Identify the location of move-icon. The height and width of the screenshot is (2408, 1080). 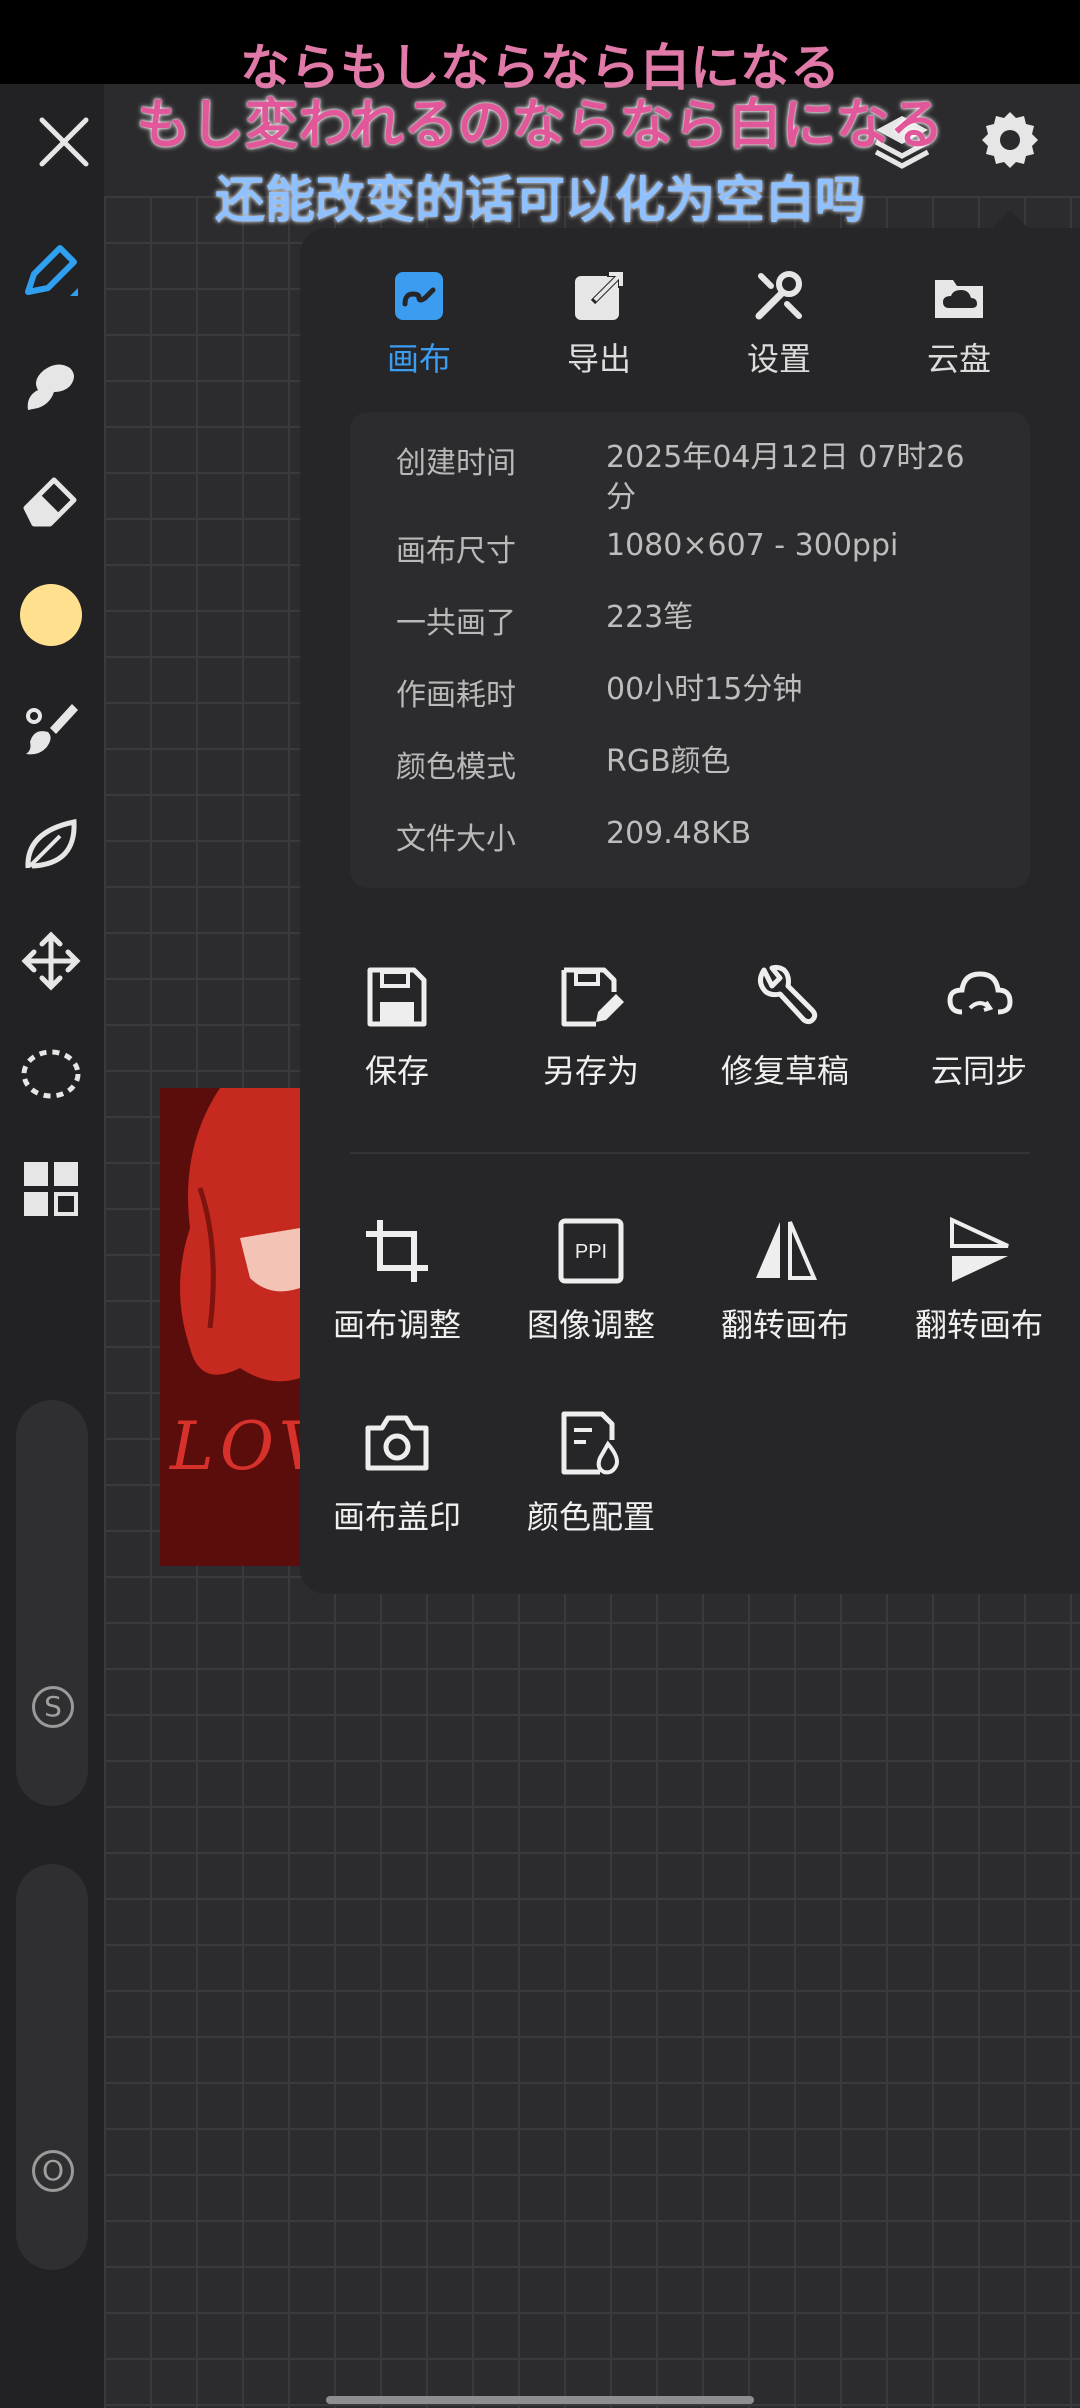
(51, 961).